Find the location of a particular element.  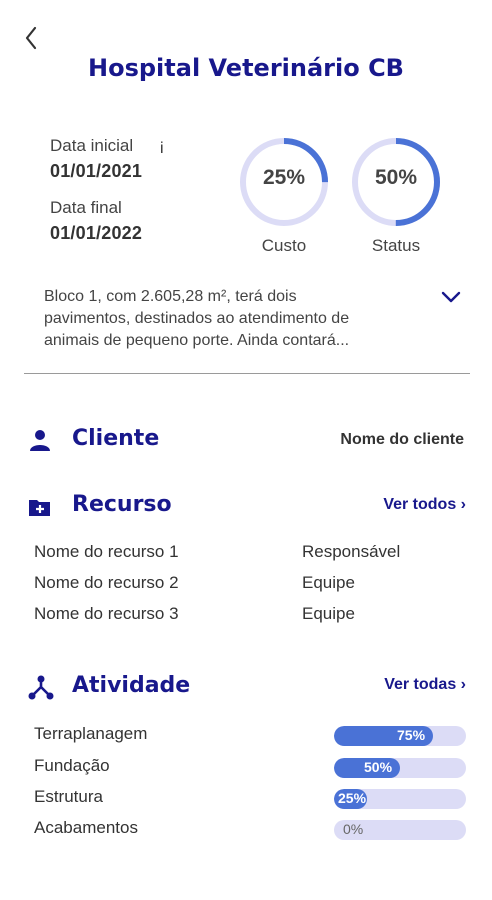

end-date-label: Data final is located at coordinates (86, 207).